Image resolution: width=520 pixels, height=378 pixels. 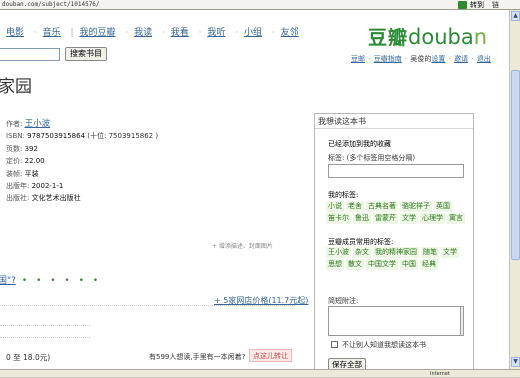 What do you see at coordinates (394, 121) in the screenshot?
I see `panel-header: 我想读这本书` at bounding box center [394, 121].